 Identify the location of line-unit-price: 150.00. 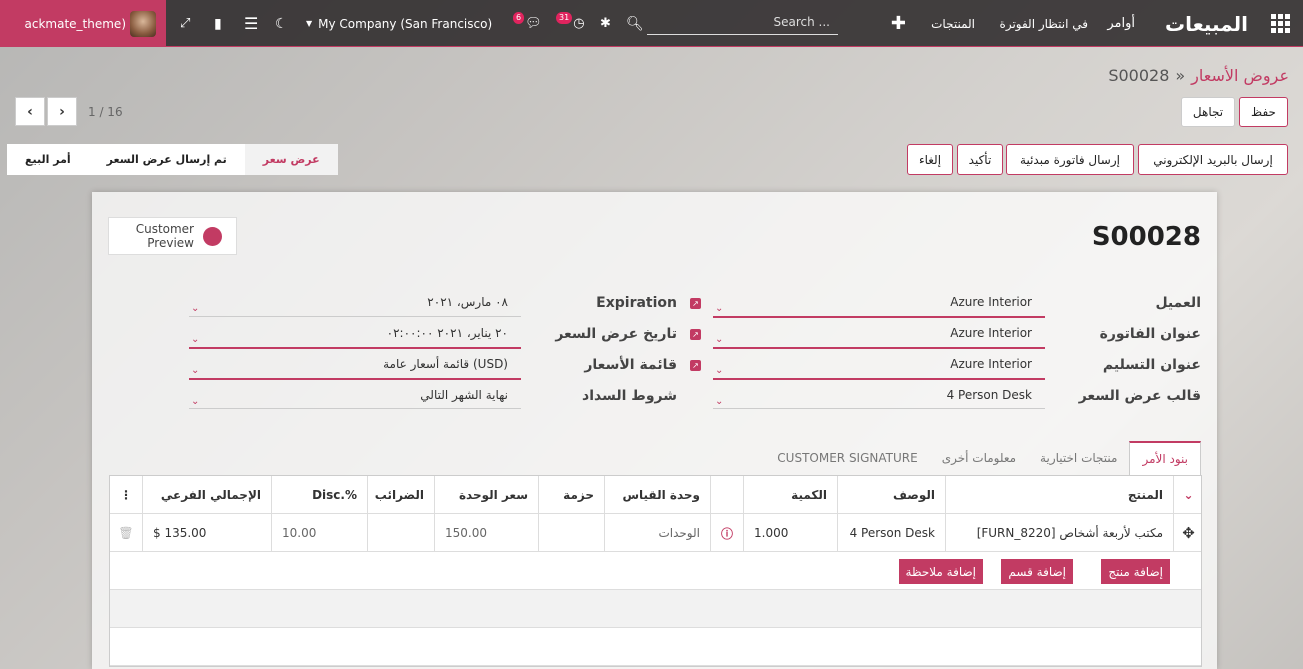
(486, 533).